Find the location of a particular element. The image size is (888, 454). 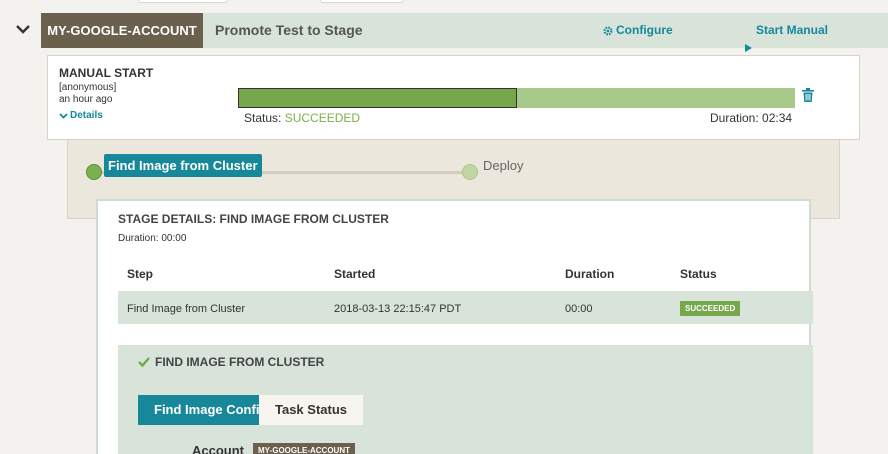

tab-task-status: Task Status is located at coordinates (311, 410).